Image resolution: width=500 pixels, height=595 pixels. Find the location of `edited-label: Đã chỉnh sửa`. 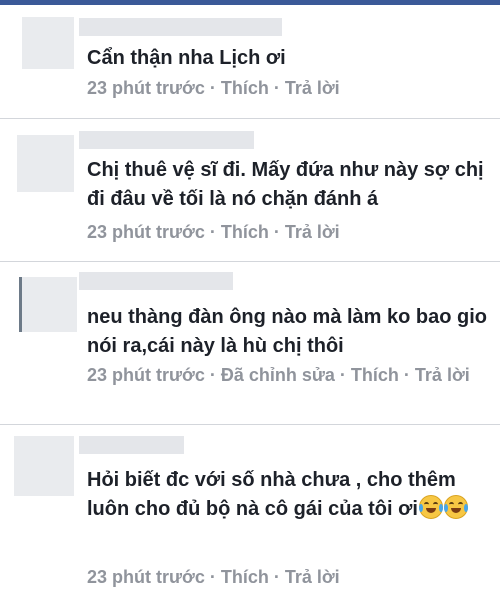

edited-label: Đã chỉnh sửa is located at coordinates (278, 375).